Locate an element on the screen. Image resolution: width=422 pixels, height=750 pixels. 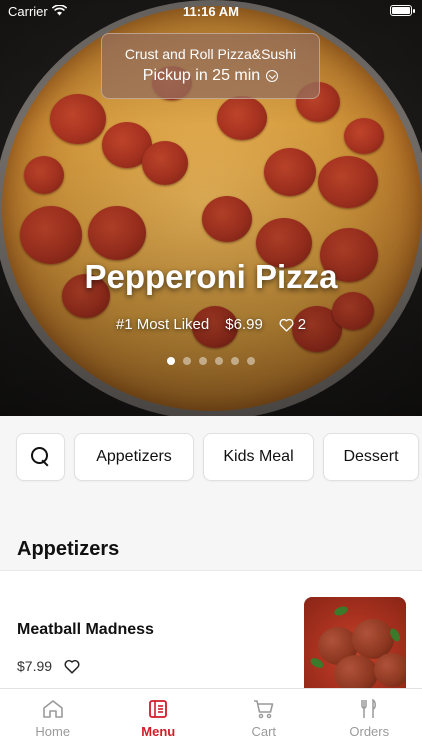
home-icon is located at coordinates (53, 709).